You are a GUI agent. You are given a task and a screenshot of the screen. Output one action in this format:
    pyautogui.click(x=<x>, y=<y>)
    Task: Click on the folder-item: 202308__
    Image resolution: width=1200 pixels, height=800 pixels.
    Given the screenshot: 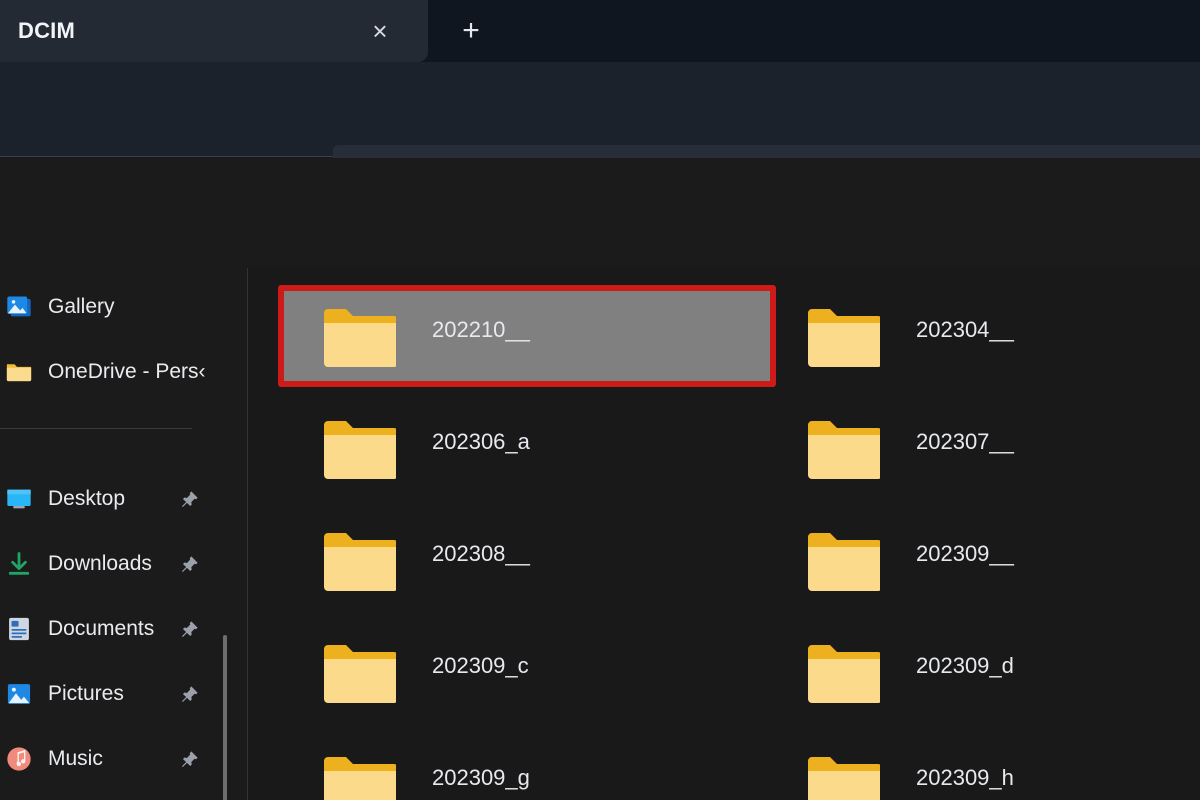 What is the action you would take?
    pyautogui.click(x=529, y=563)
    